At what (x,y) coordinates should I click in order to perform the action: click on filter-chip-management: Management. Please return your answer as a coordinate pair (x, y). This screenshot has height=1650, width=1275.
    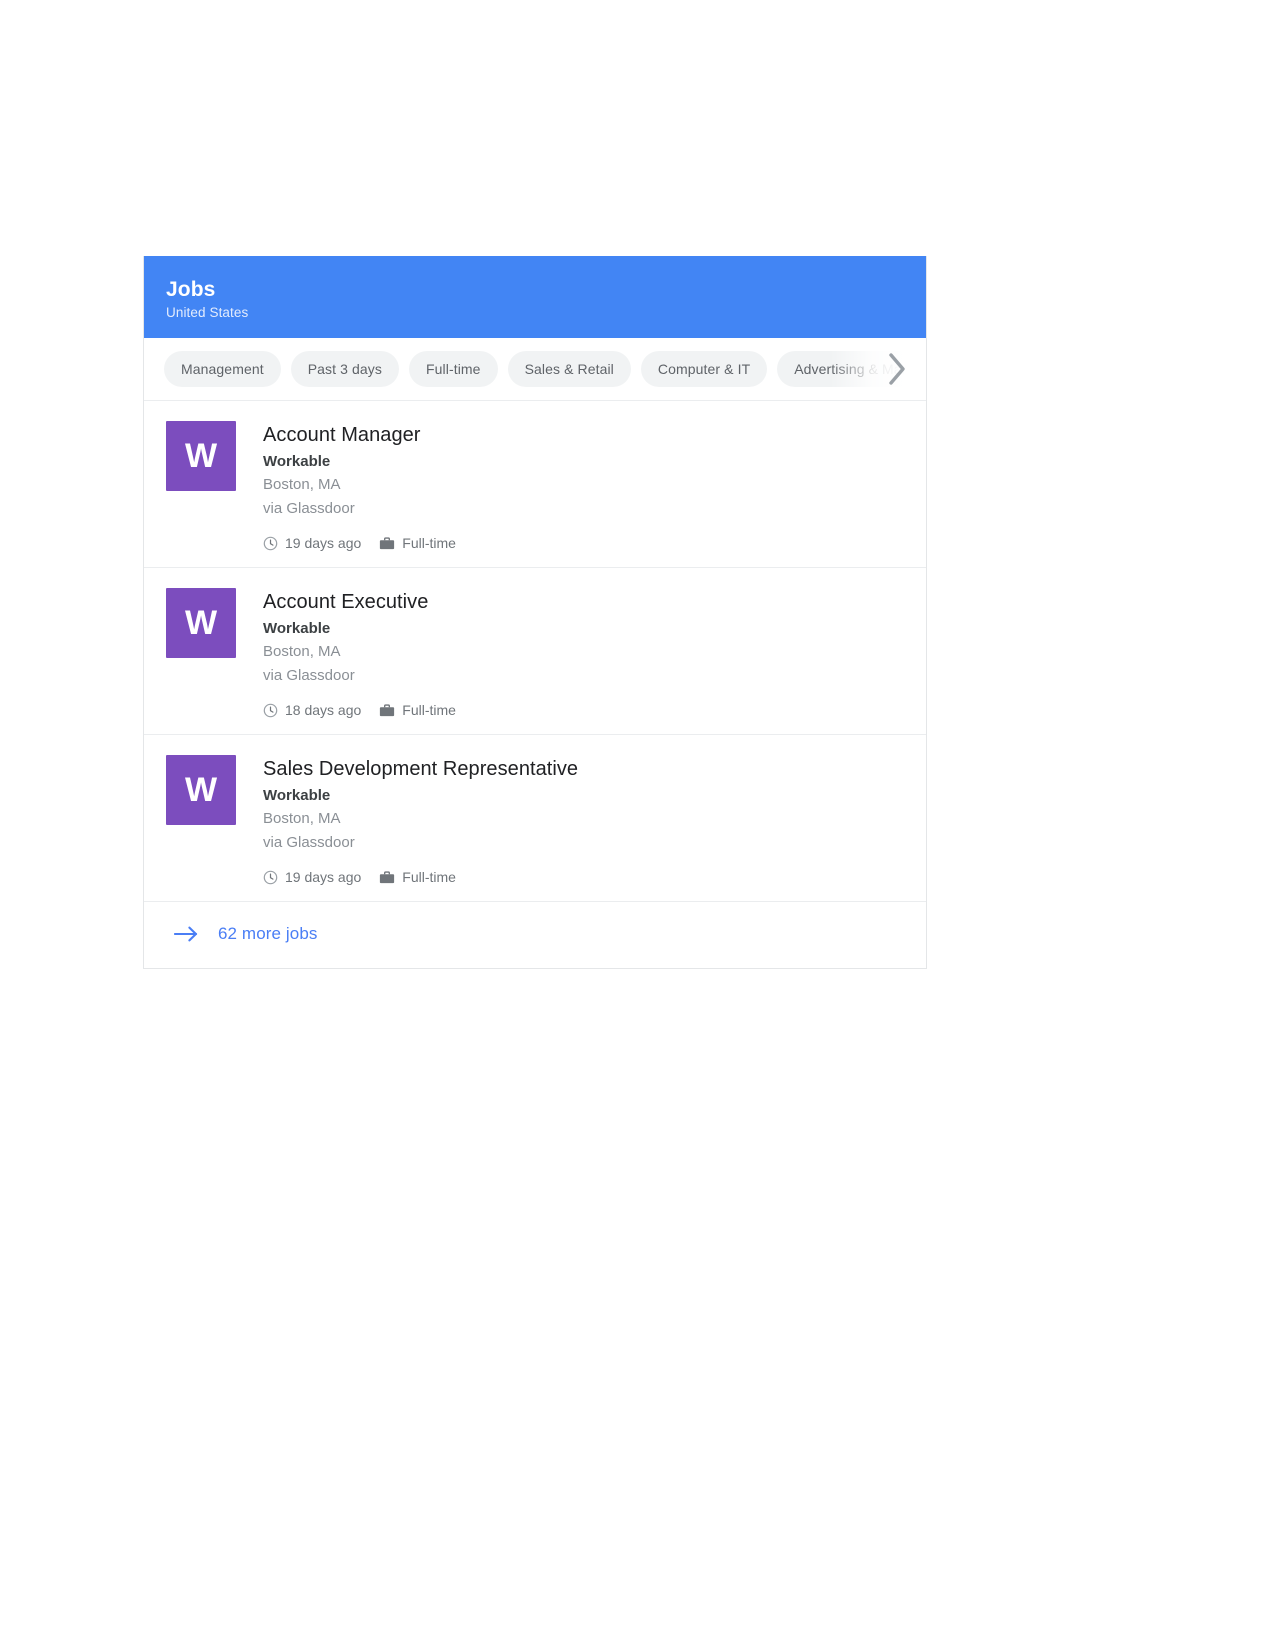
    Looking at the image, I should click on (222, 369).